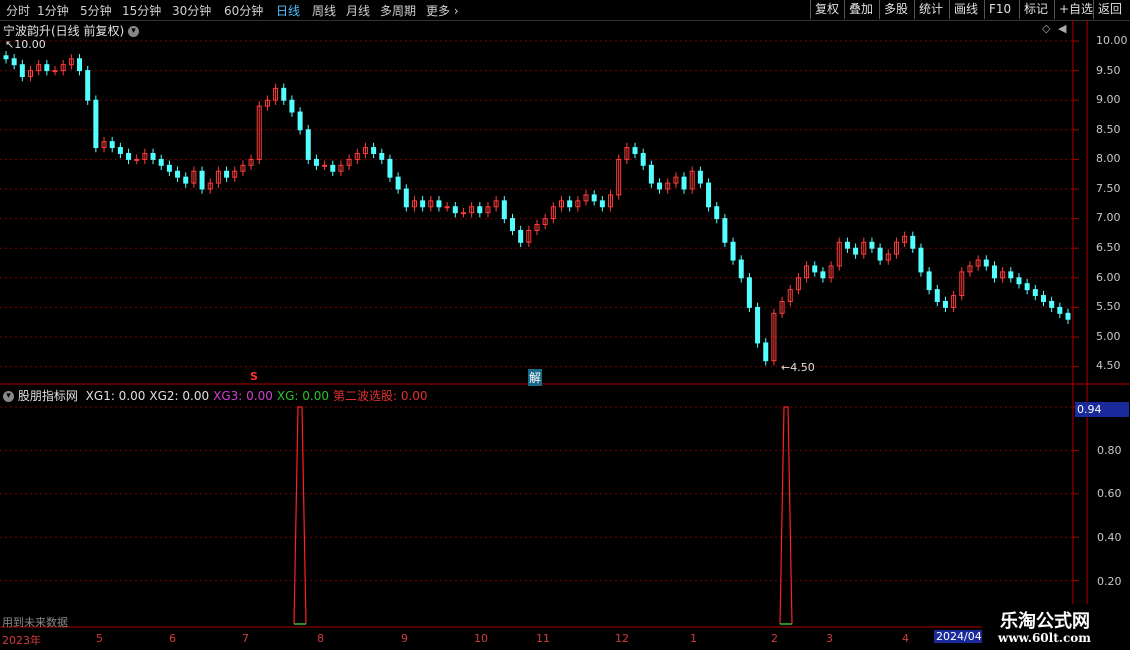 This screenshot has height=650, width=1130. I want to click on indicator-y-label: 0.60, so click(1109, 493).